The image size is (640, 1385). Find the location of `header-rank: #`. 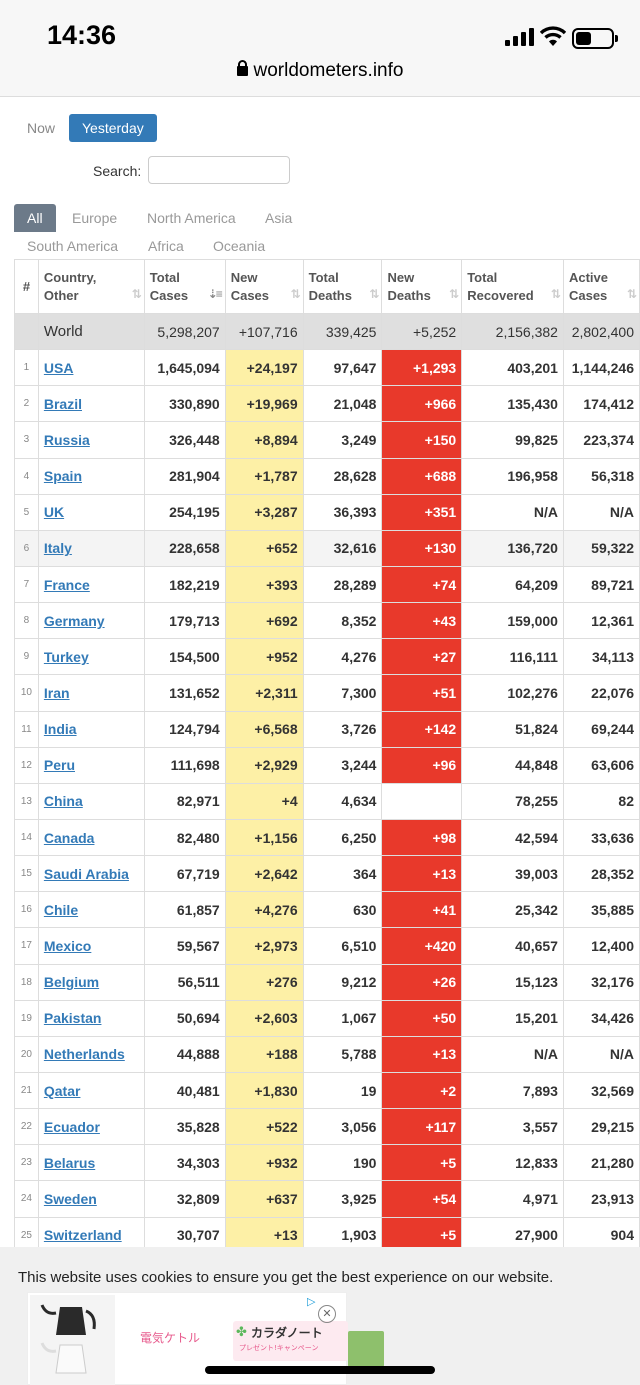

header-rank: # is located at coordinates (26, 286).